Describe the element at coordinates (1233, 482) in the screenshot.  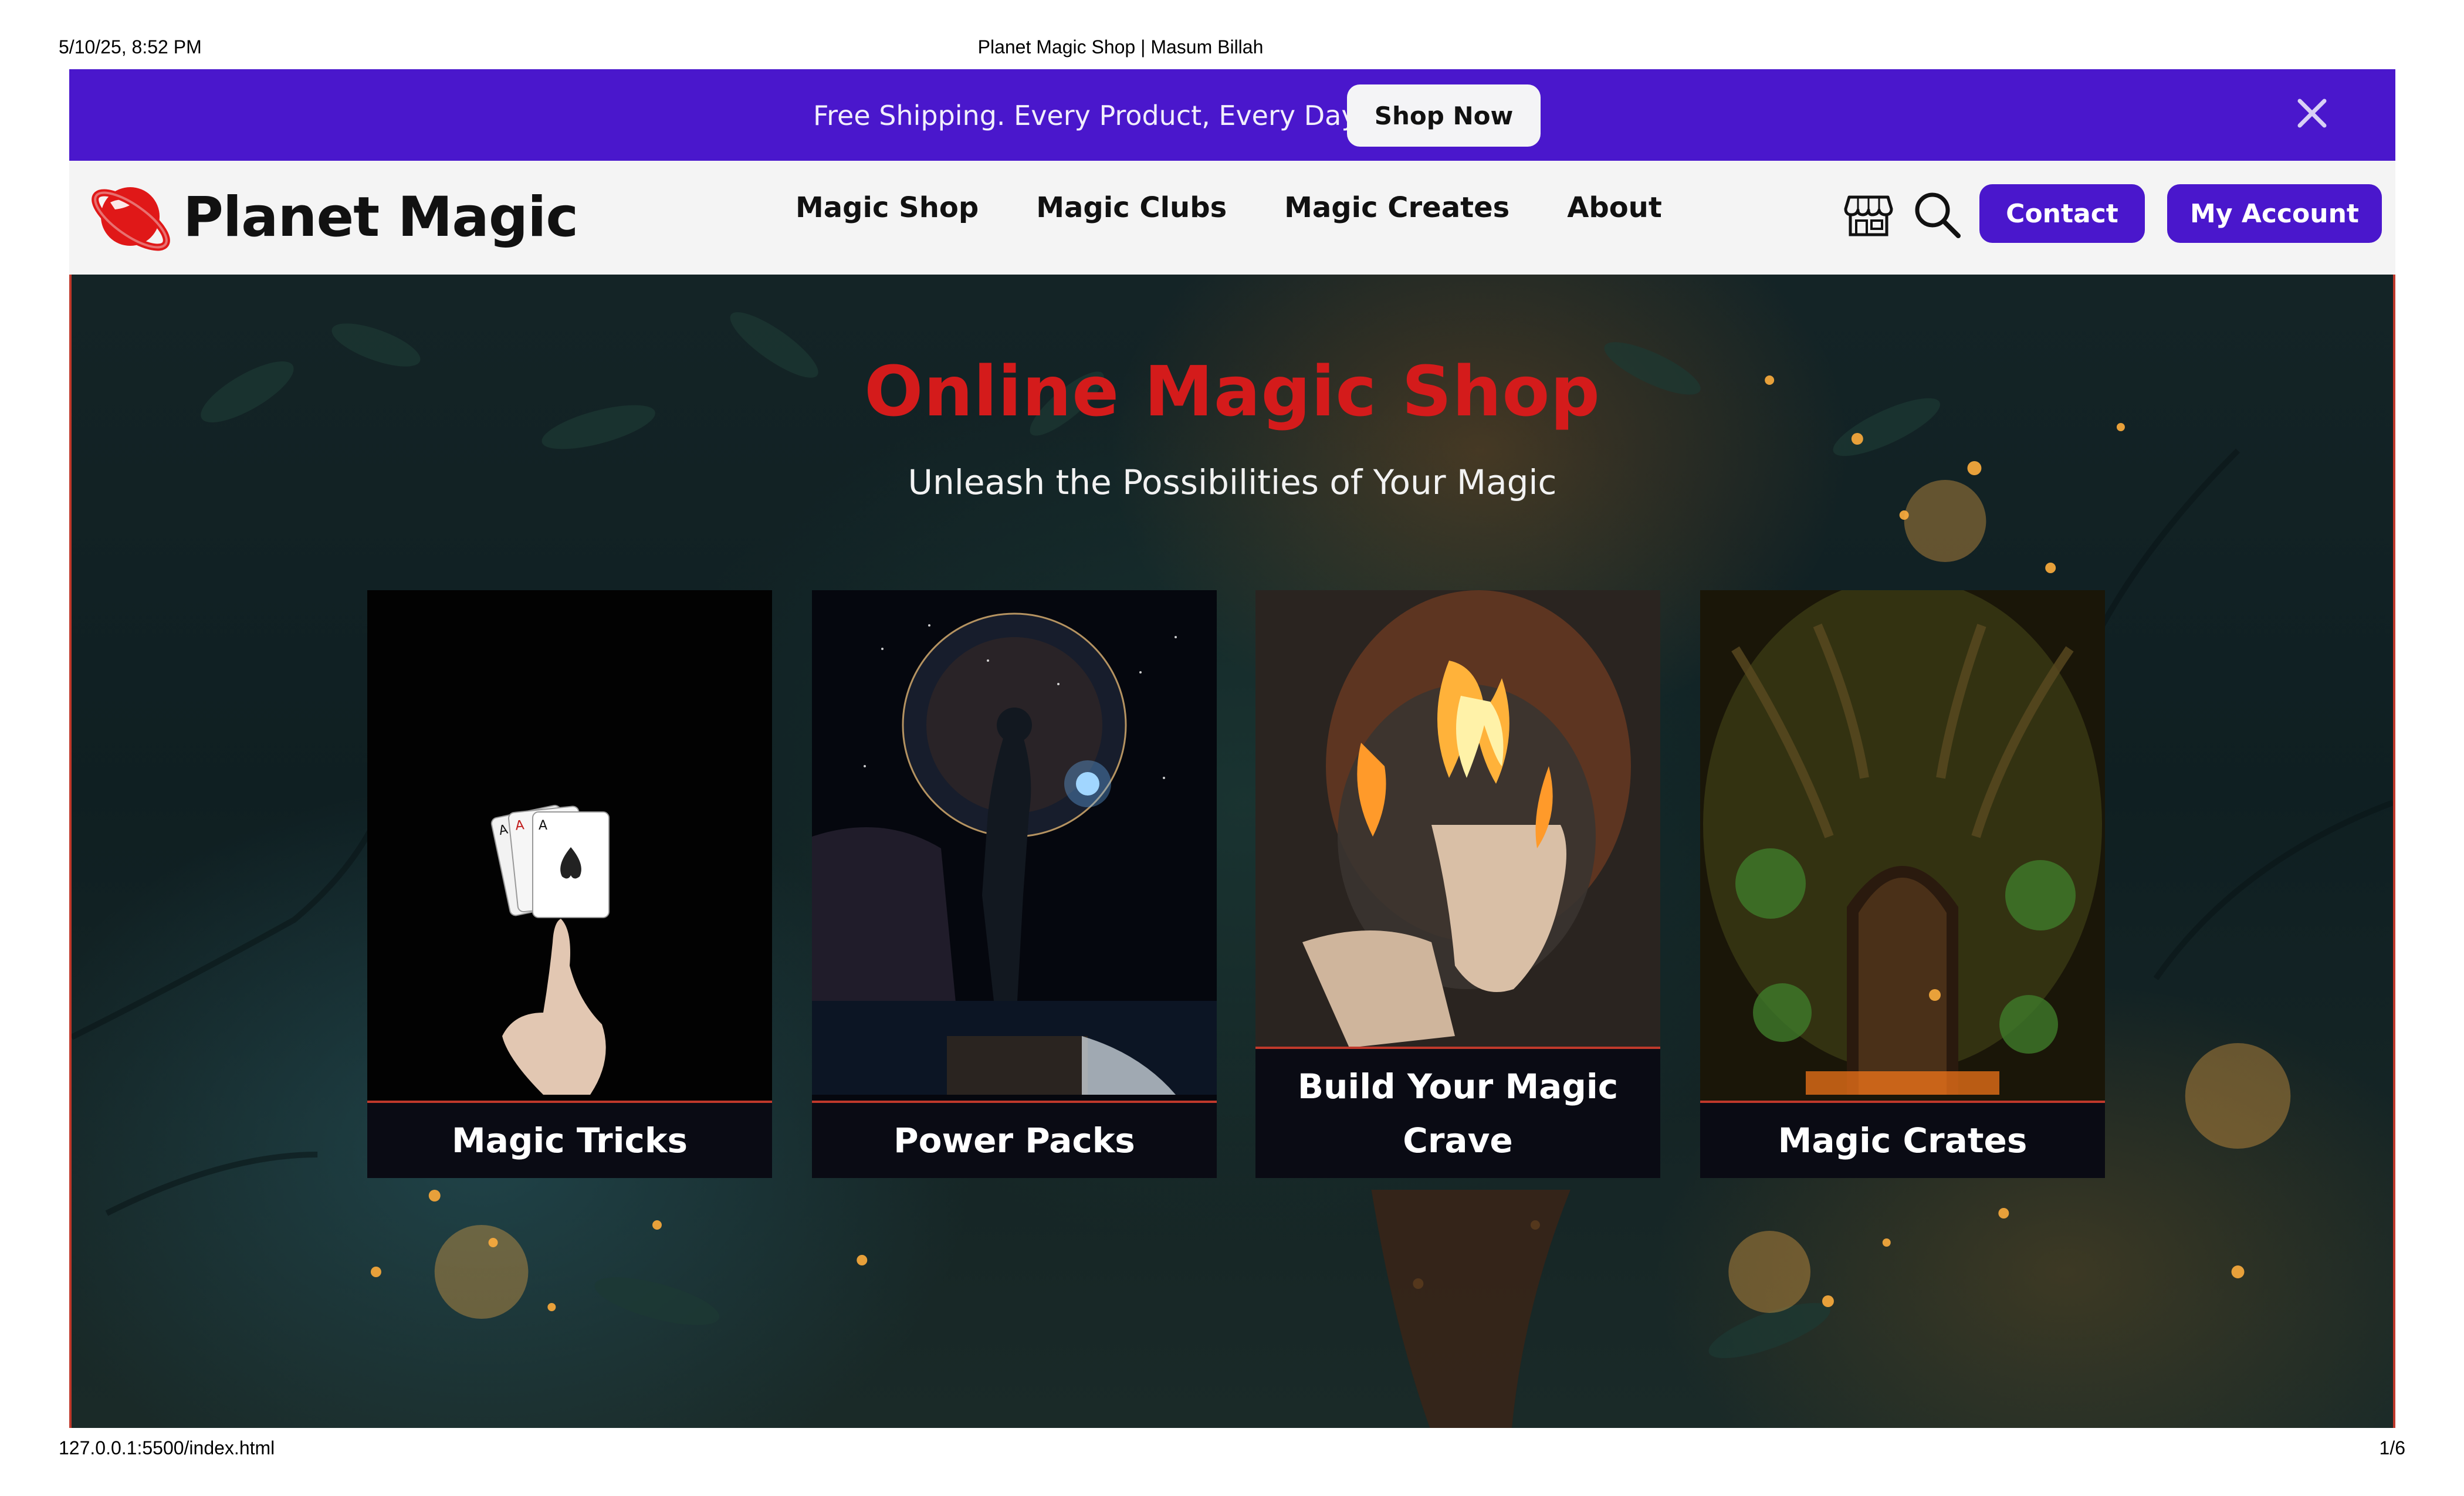
I see `hero-subtitle: Unleash the Possibilities of Your Magic` at that location.